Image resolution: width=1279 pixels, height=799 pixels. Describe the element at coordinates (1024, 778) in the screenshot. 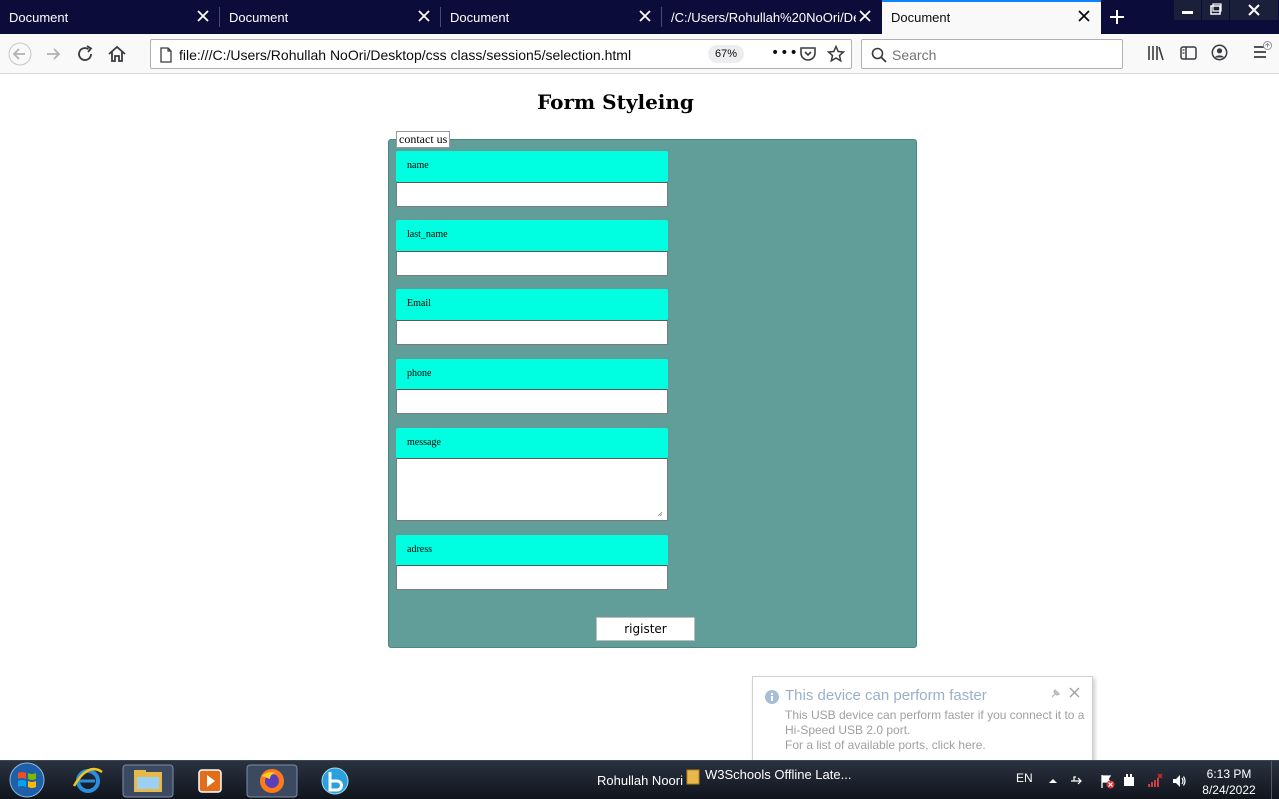

I see `language-indicator: EN` at that location.